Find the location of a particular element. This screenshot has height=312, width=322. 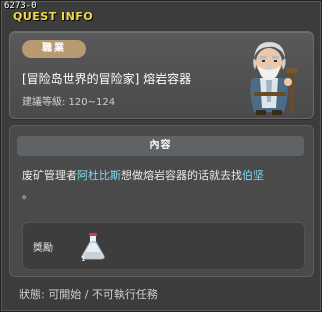

content-heading: 內容 is located at coordinates (160, 146).